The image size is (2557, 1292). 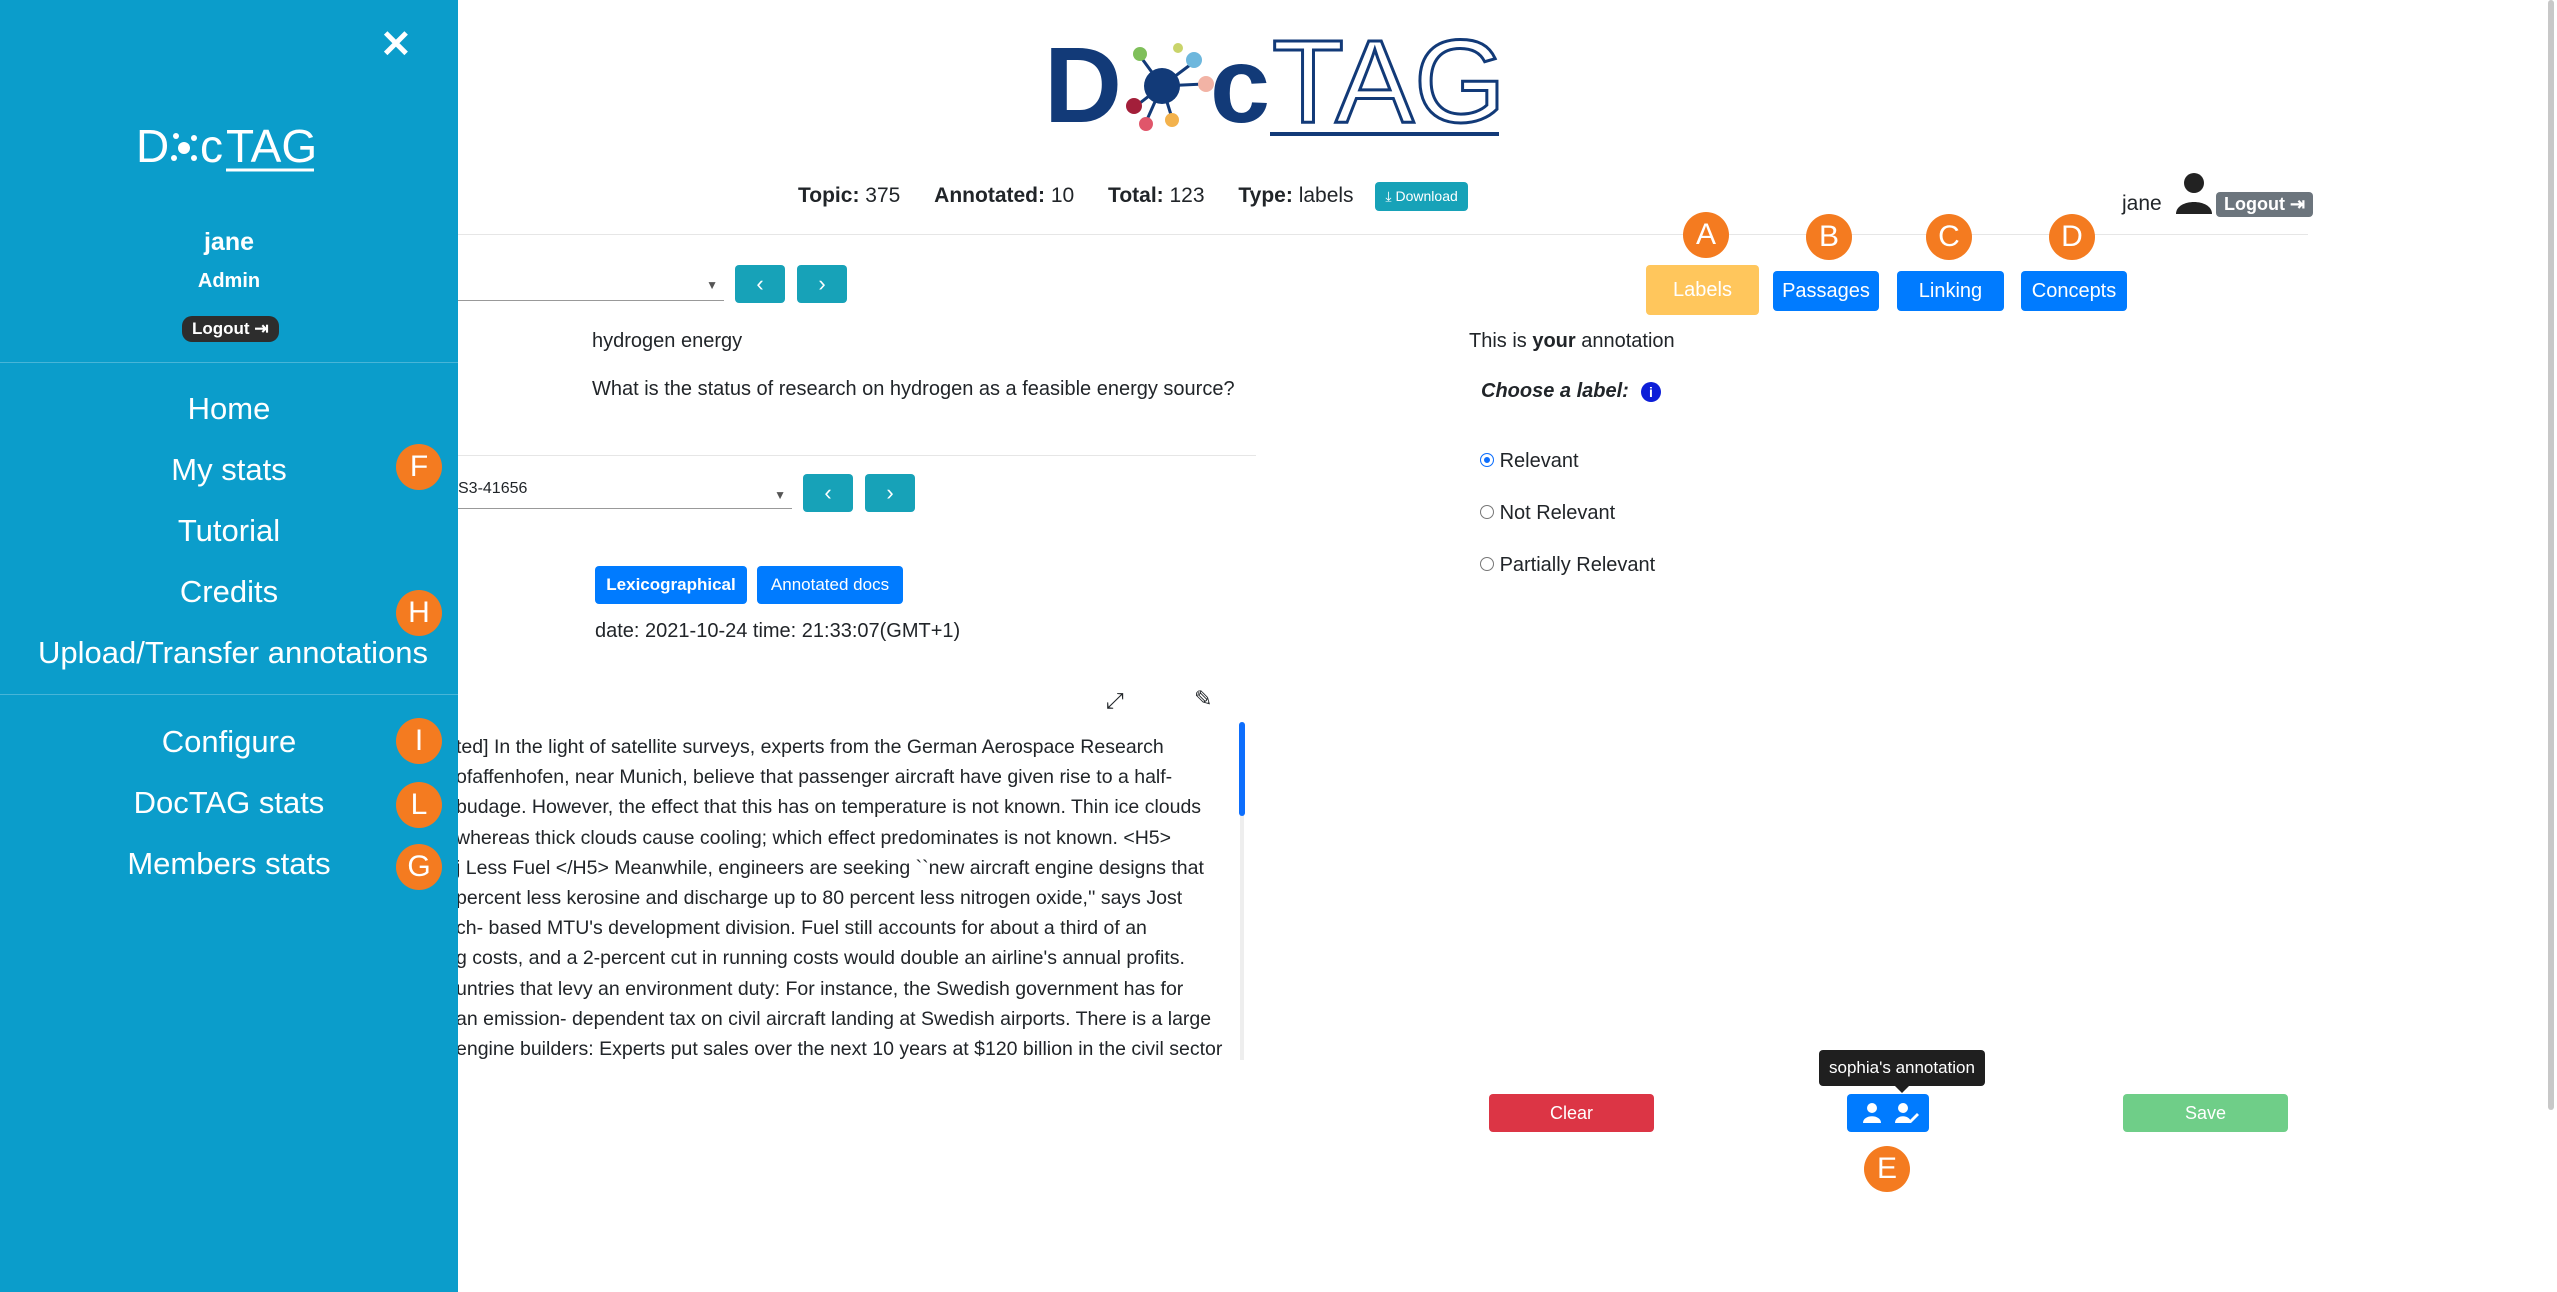 What do you see at coordinates (231, 148) in the screenshot?
I see `sidebar-logo: D c TAG` at bounding box center [231, 148].